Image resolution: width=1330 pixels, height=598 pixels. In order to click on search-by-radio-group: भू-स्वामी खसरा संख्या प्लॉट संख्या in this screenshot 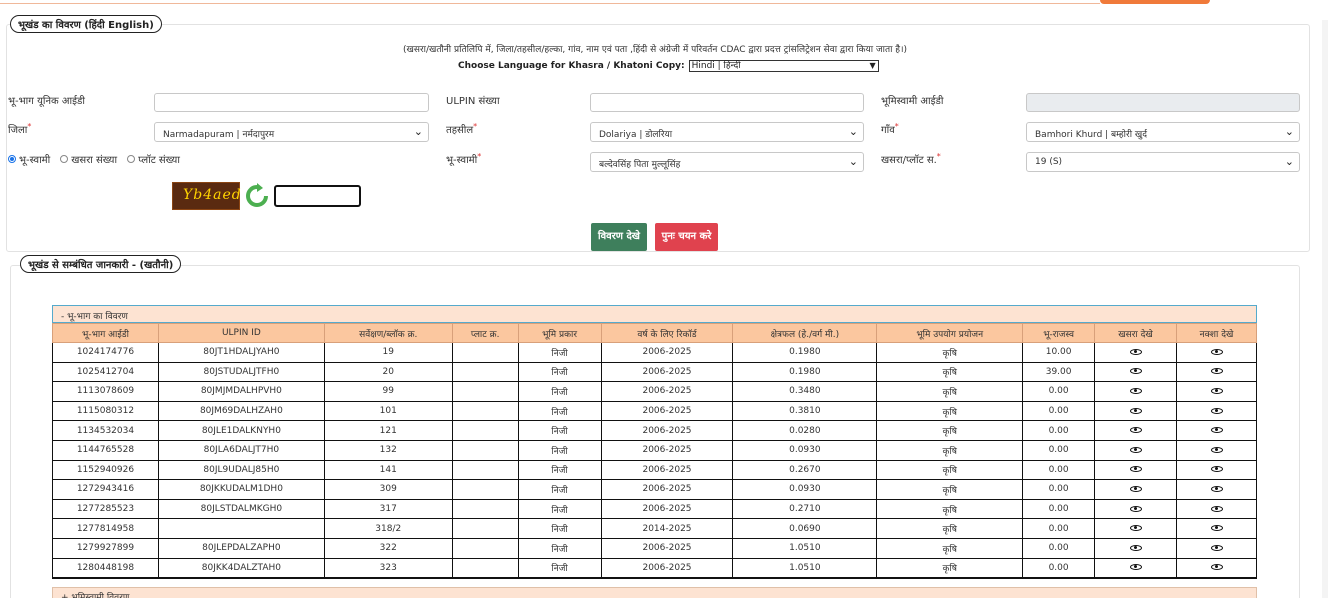, I will do `click(94, 159)`.